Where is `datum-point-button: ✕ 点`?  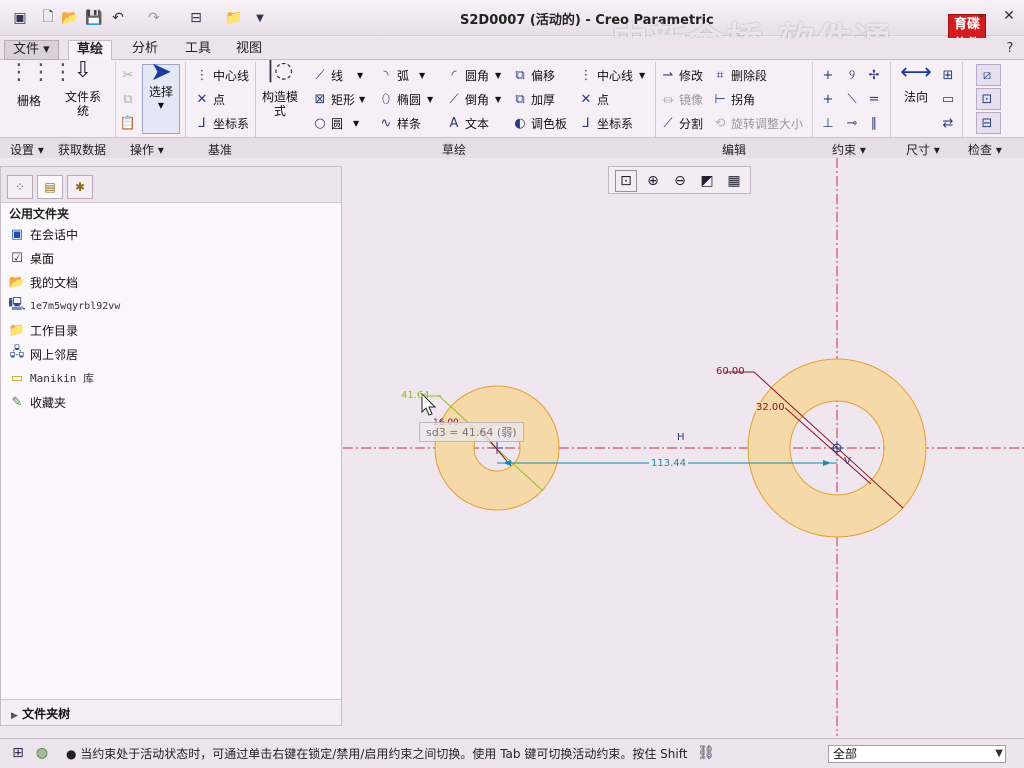
datum-point-button: ✕ 点 is located at coordinates (209, 99).